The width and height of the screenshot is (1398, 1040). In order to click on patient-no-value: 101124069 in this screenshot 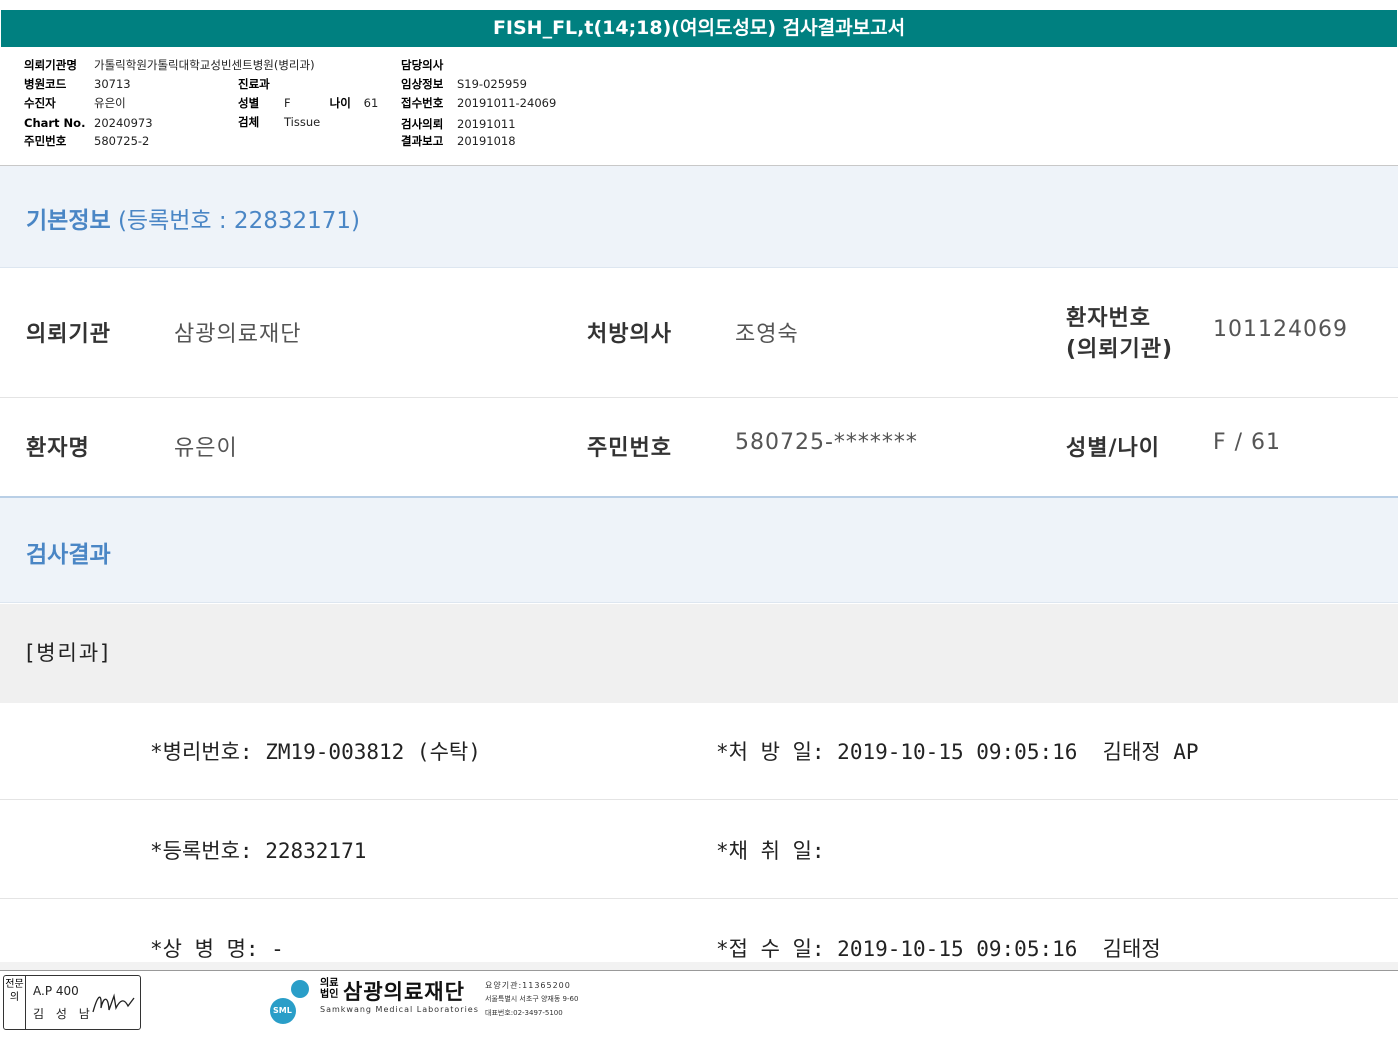, I will do `click(1280, 329)`.